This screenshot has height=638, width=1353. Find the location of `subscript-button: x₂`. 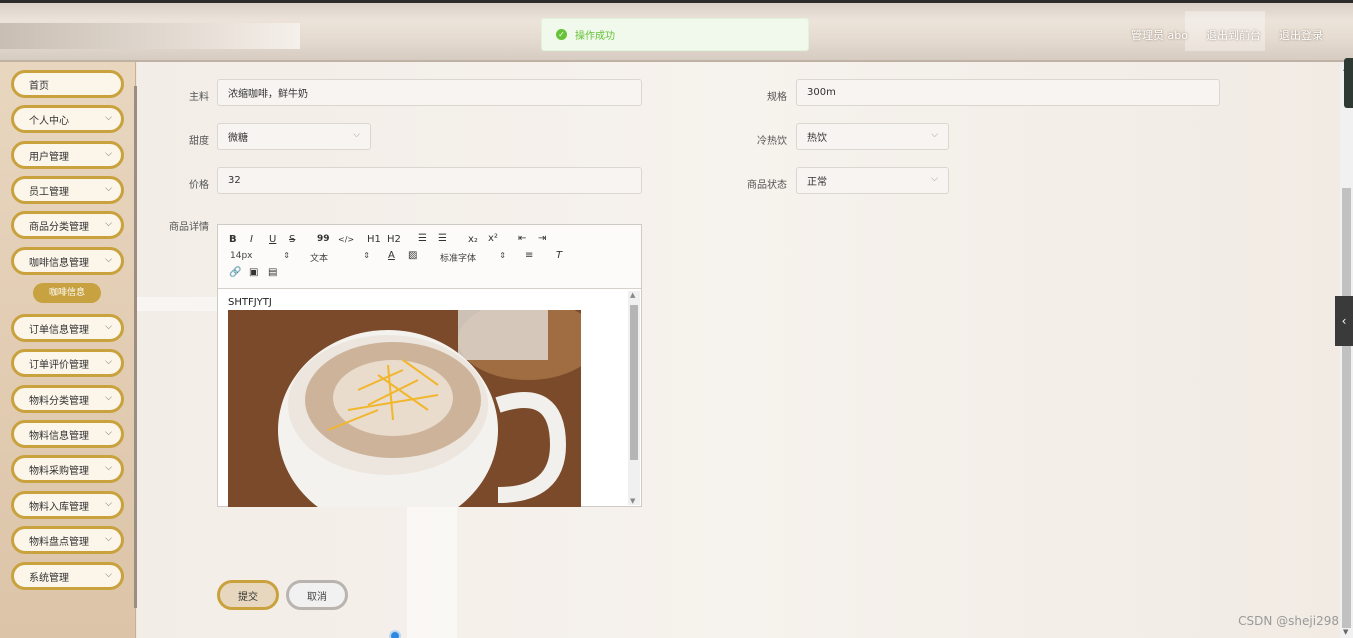

subscript-button: x₂ is located at coordinates (473, 239).